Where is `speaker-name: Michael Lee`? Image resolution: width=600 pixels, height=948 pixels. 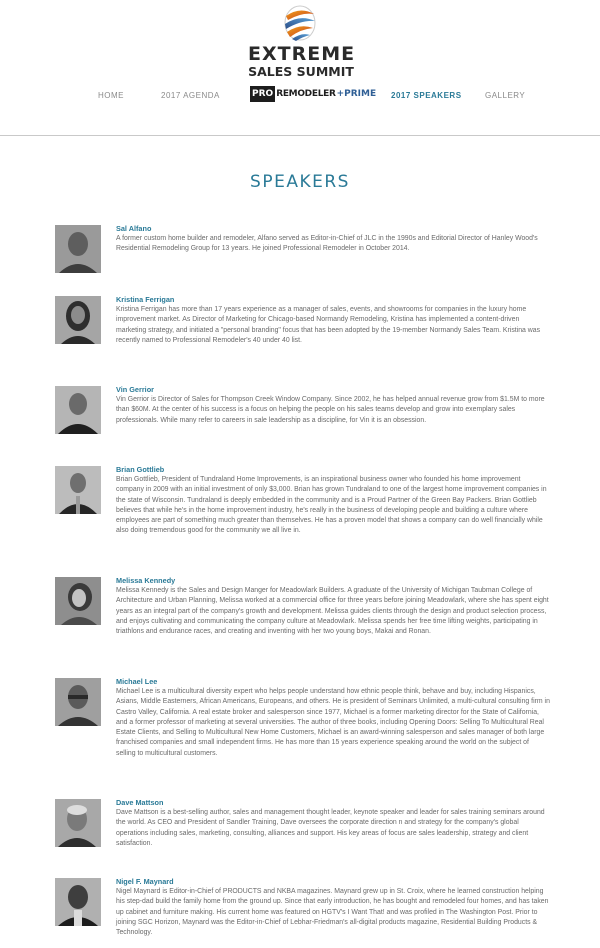
speaker-name: Michael Lee is located at coordinates (333, 682).